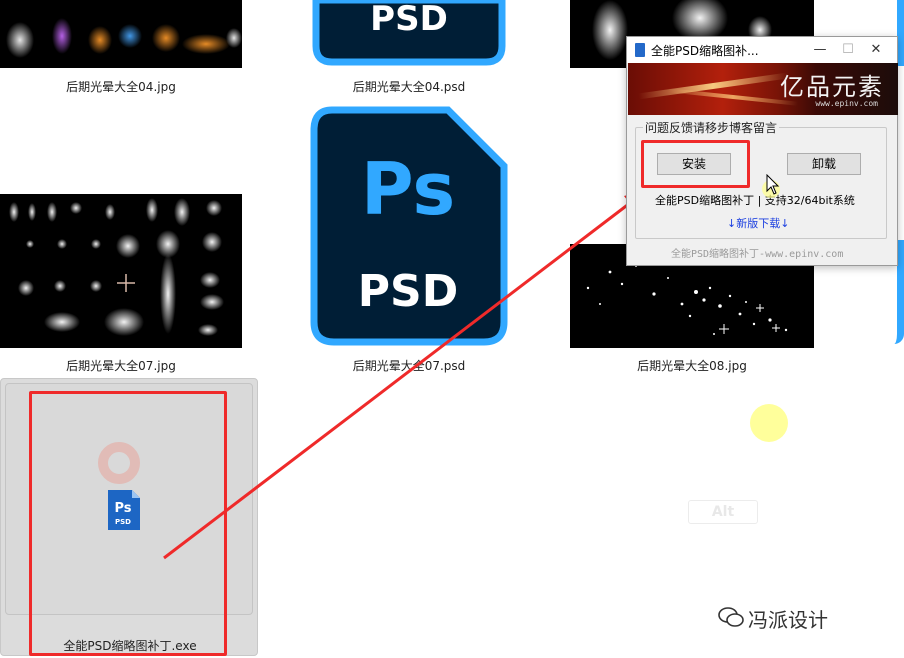 This screenshot has width=904, height=658. What do you see at coordinates (733, 97) in the screenshot?
I see `banner-streak` at bounding box center [733, 97].